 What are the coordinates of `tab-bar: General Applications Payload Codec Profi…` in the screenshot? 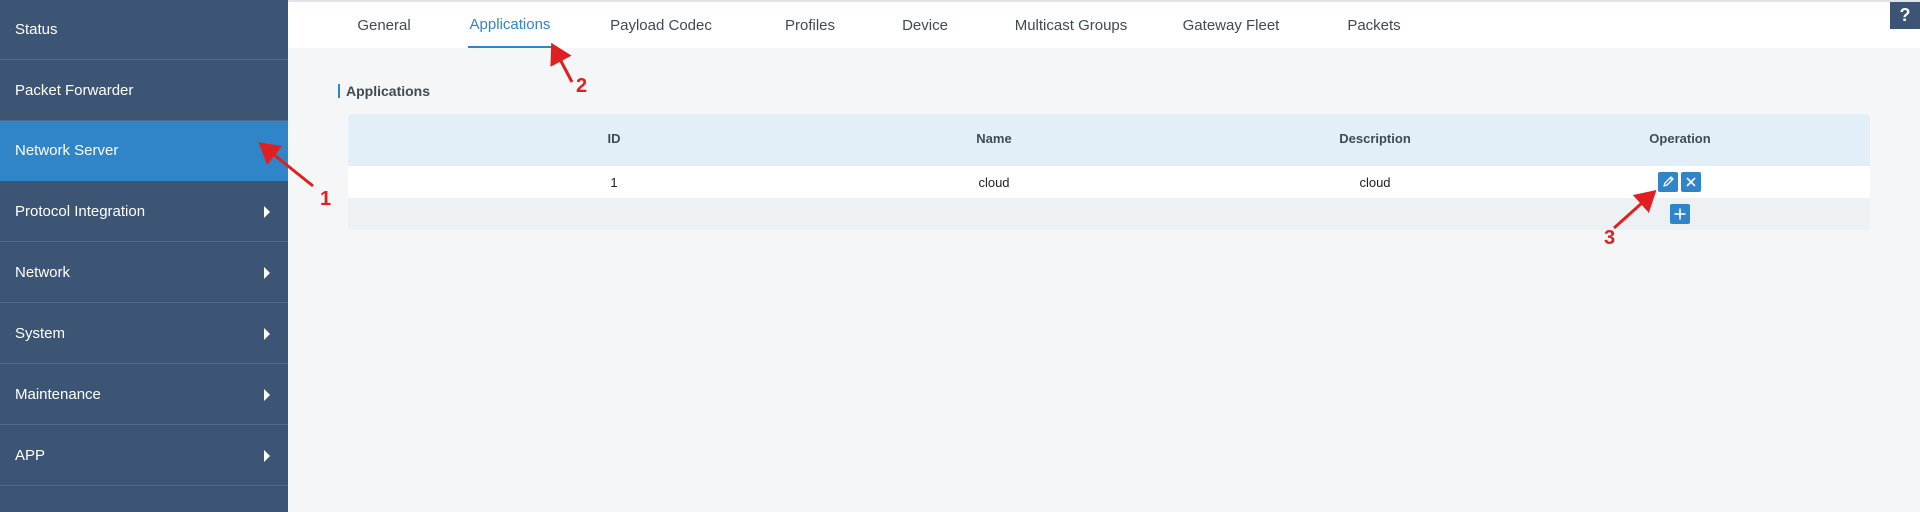 It's located at (1104, 24).